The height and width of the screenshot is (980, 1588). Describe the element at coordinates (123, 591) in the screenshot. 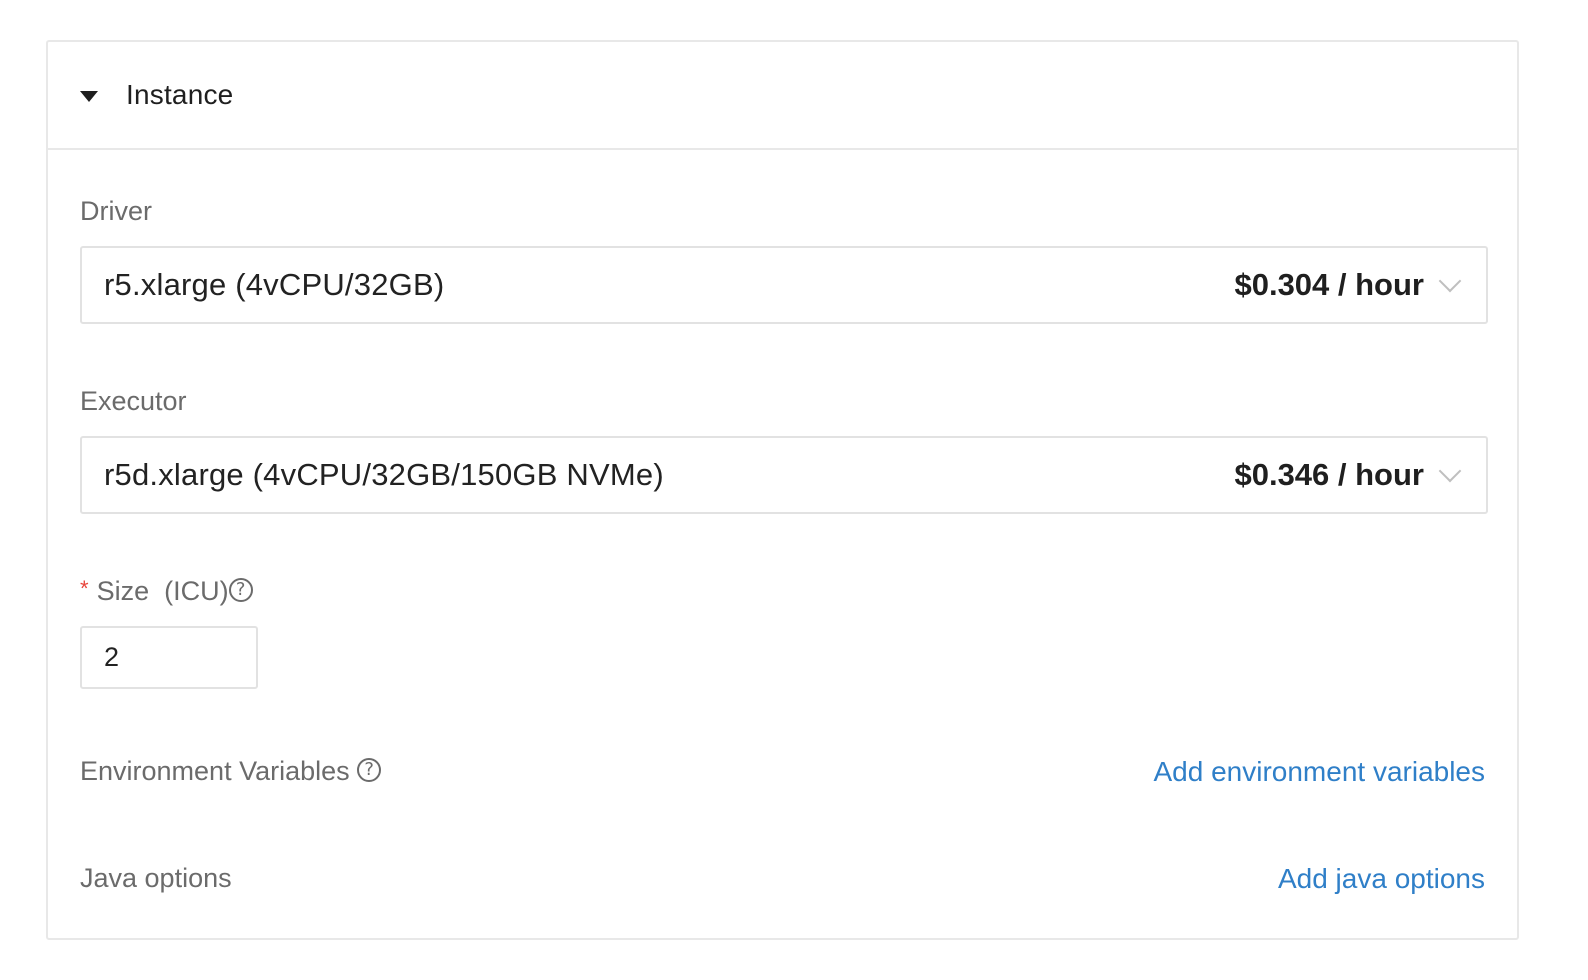

I see `size-label: Size` at that location.